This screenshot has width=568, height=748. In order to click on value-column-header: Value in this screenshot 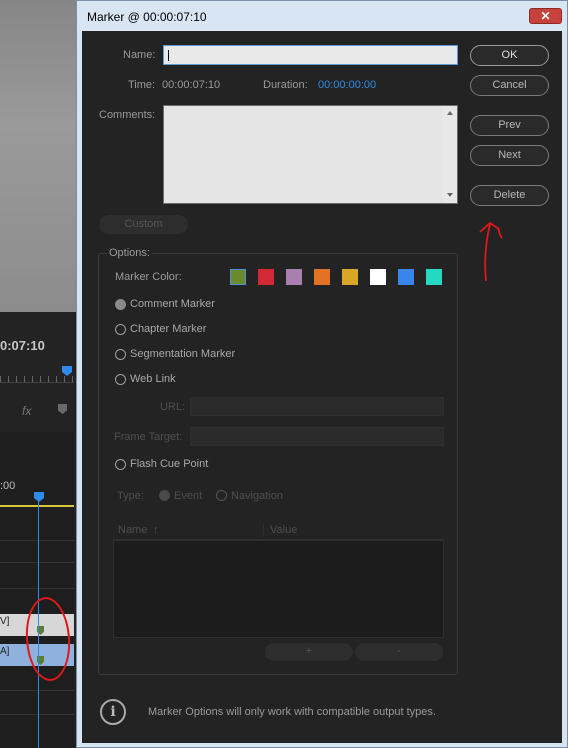, I will do `click(283, 530)`.